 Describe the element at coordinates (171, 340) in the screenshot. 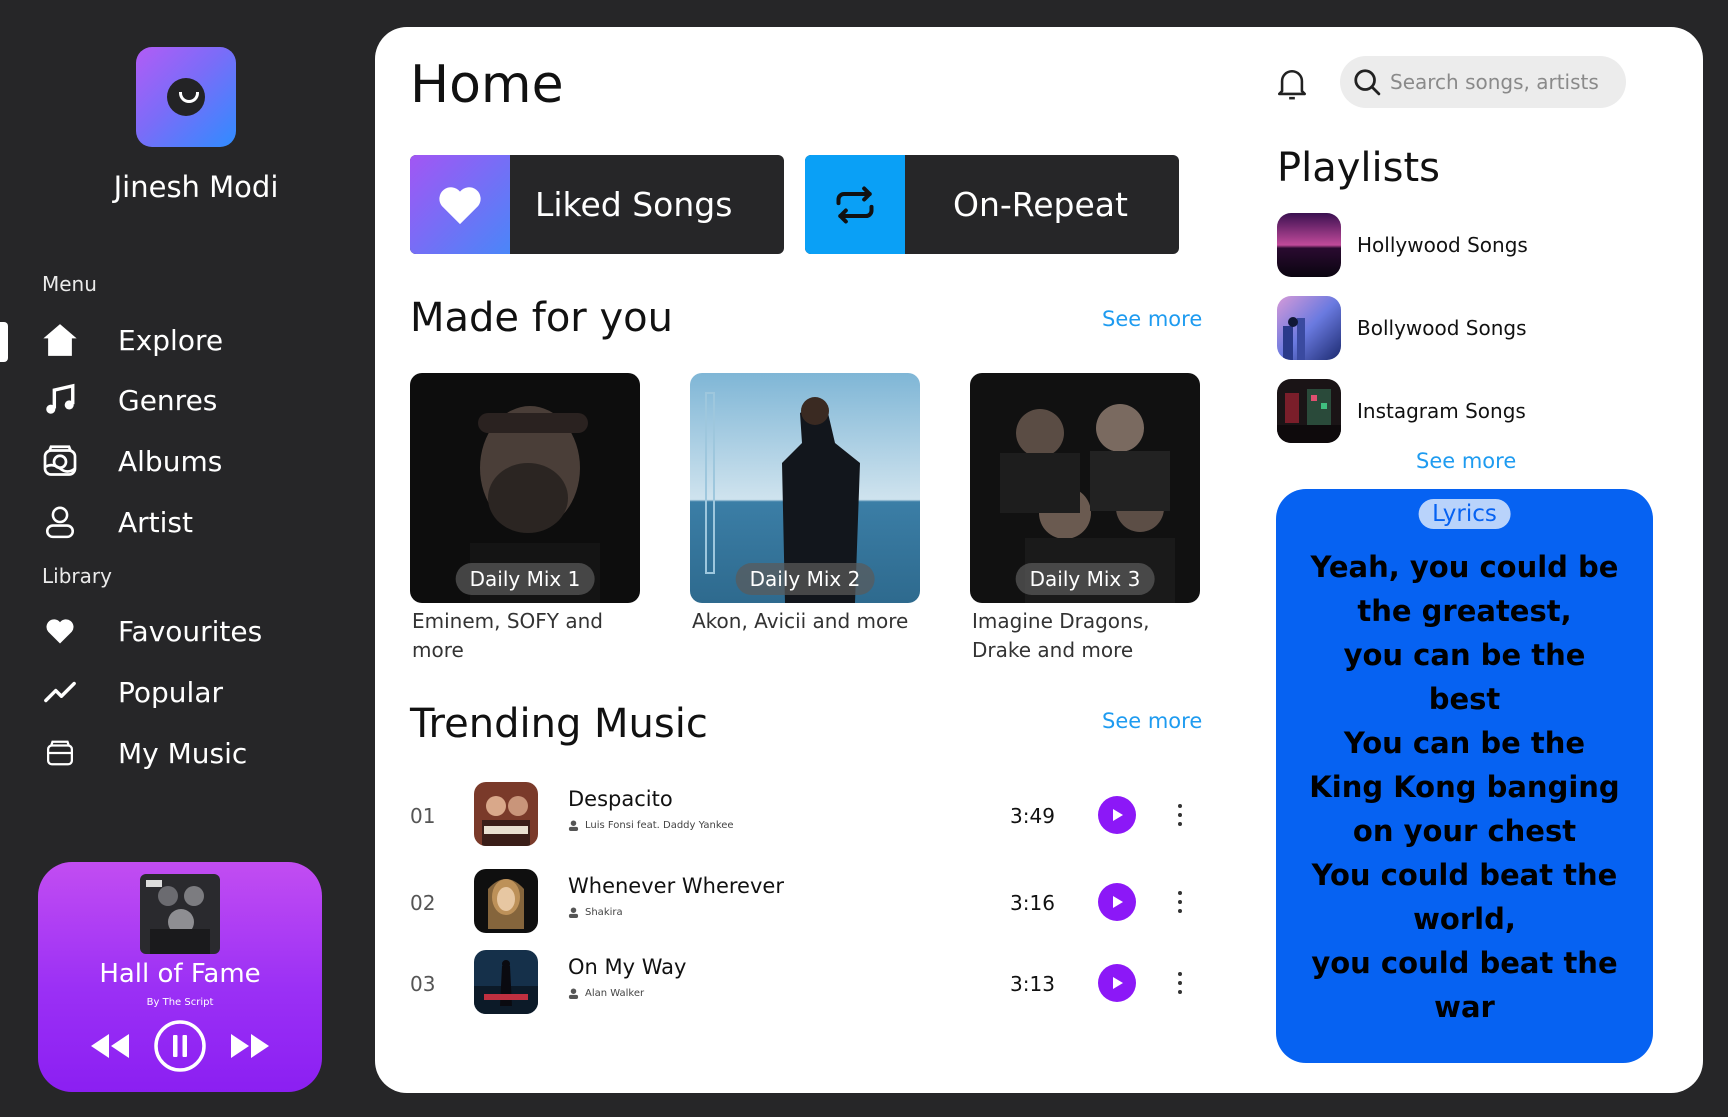

I see `sidebar-item-label: Explore` at that location.